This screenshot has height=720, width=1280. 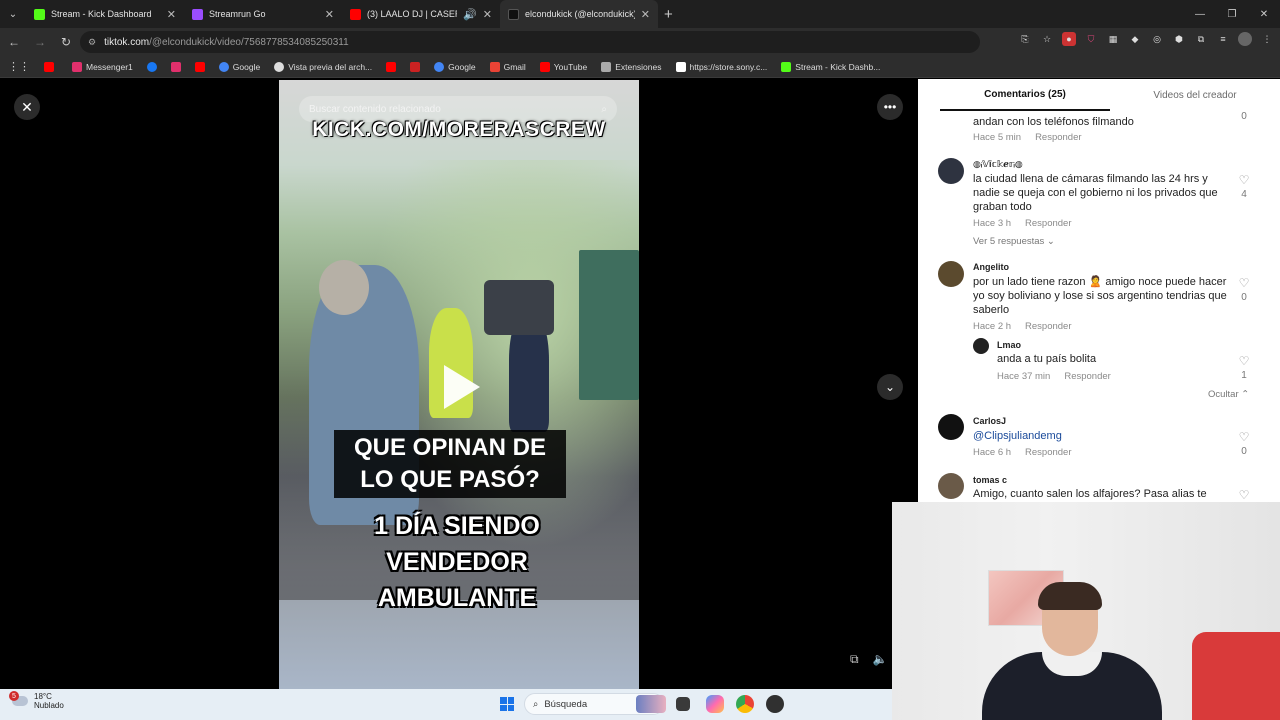 What do you see at coordinates (998, 164) in the screenshot?
I see `comment-username: ◍ᵢ𝕍ī𝕔𝕜ℯ𝕣ᵢ◍` at bounding box center [998, 164].